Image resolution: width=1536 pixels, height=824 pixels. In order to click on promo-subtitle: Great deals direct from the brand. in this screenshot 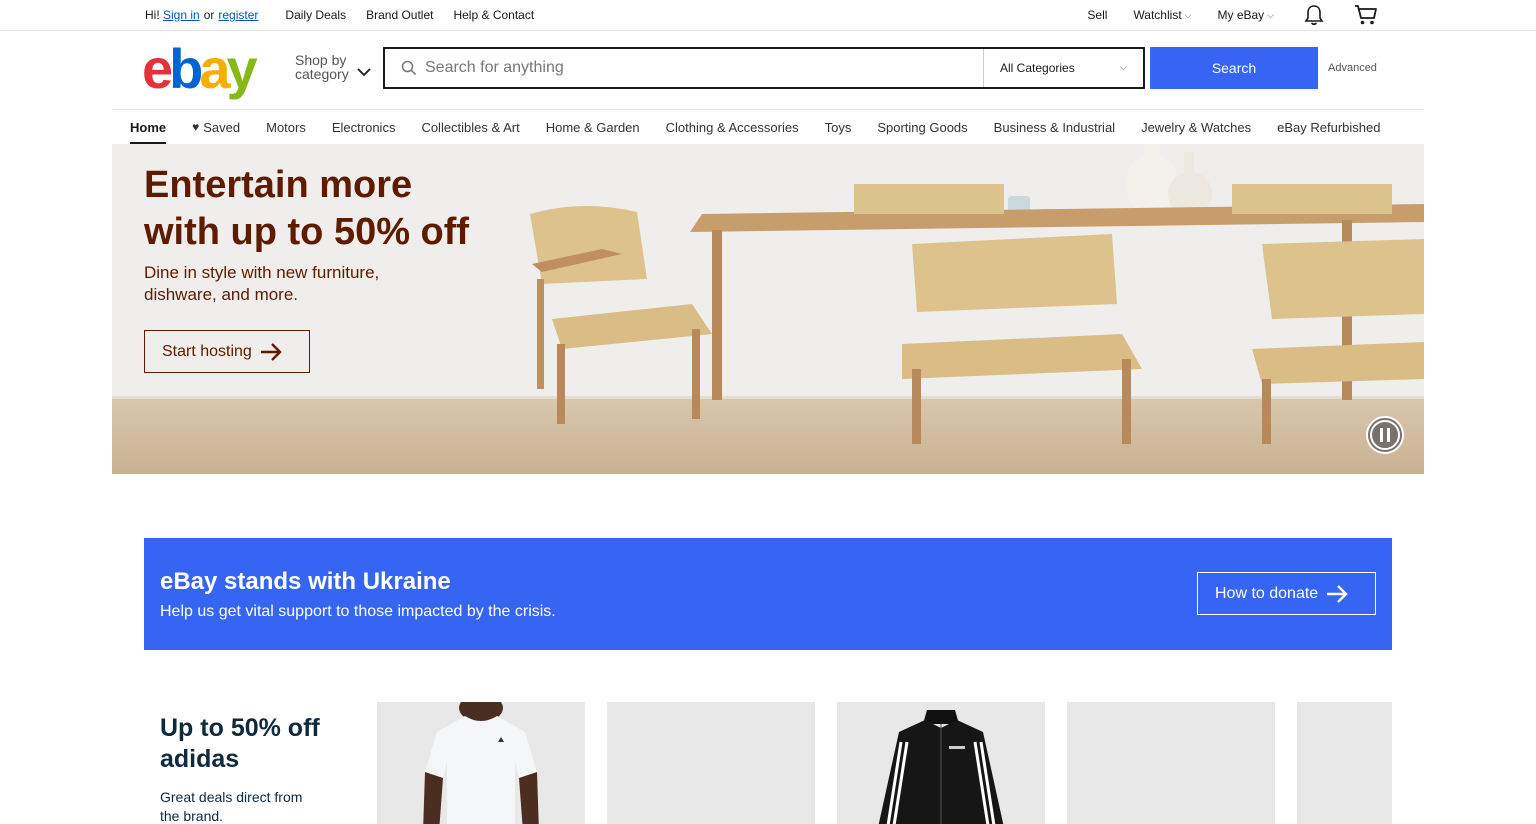, I will do `click(250, 806)`.